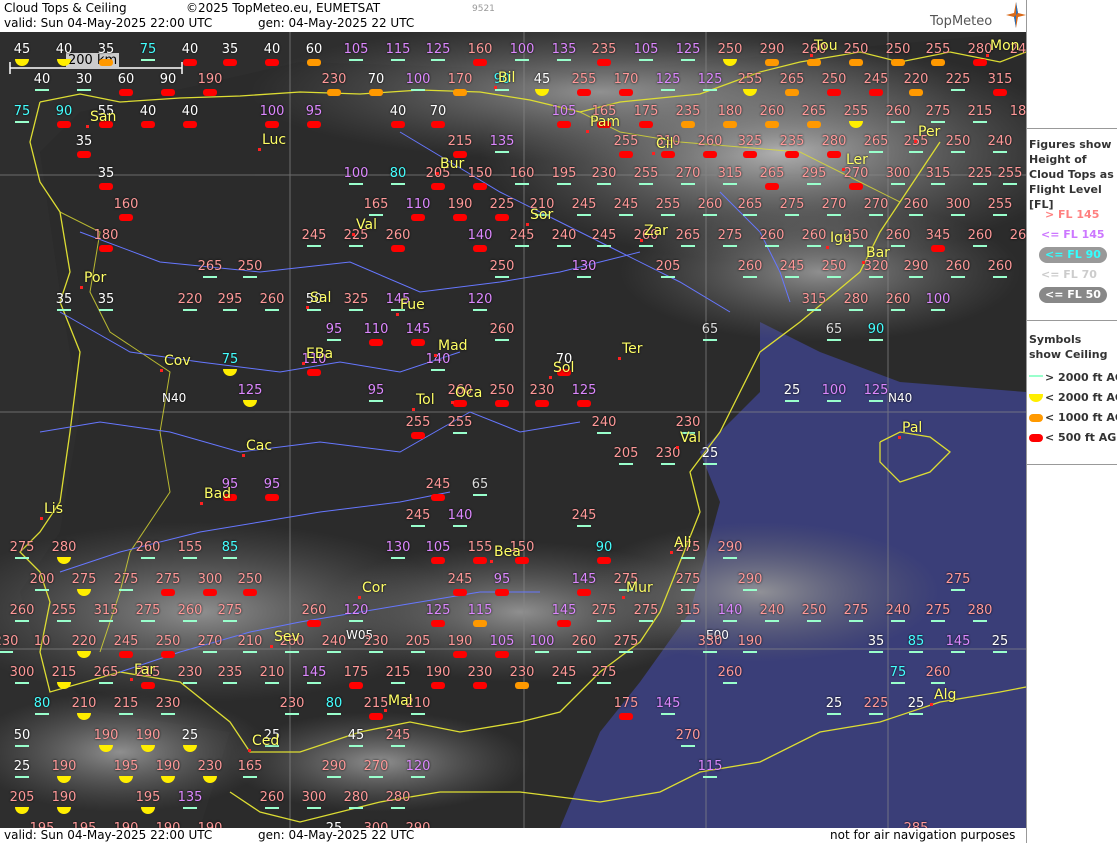 This screenshot has height=843, width=1117. Describe the element at coordinates (564, 111) in the screenshot. I see `cloud-top-label: 105` at that location.